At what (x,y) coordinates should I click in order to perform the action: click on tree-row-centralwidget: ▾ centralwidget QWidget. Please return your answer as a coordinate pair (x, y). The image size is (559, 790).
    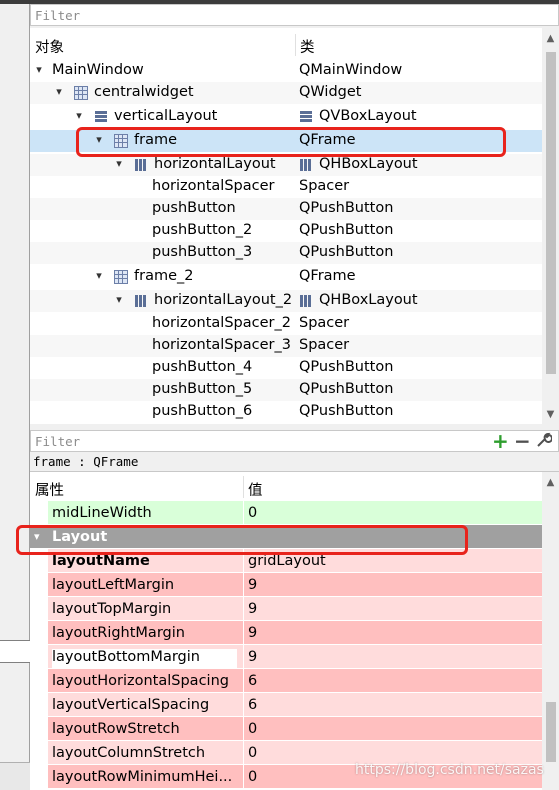
    Looking at the image, I should click on (286, 93).